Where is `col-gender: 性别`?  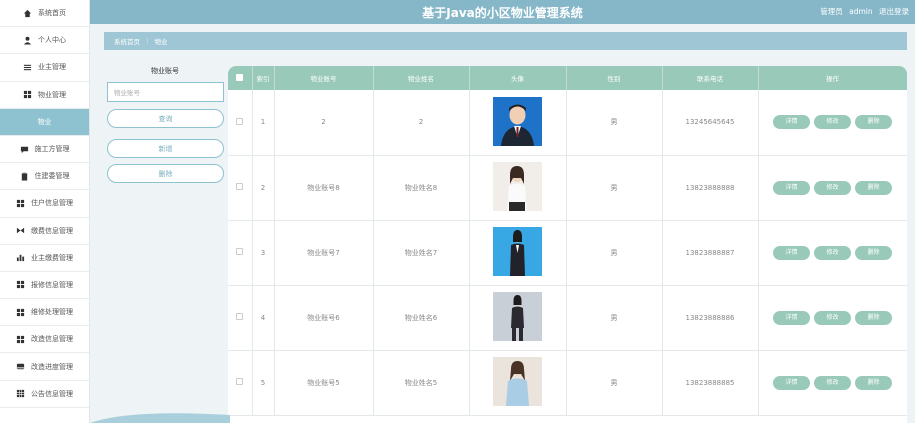 col-gender: 性别 is located at coordinates (614, 78).